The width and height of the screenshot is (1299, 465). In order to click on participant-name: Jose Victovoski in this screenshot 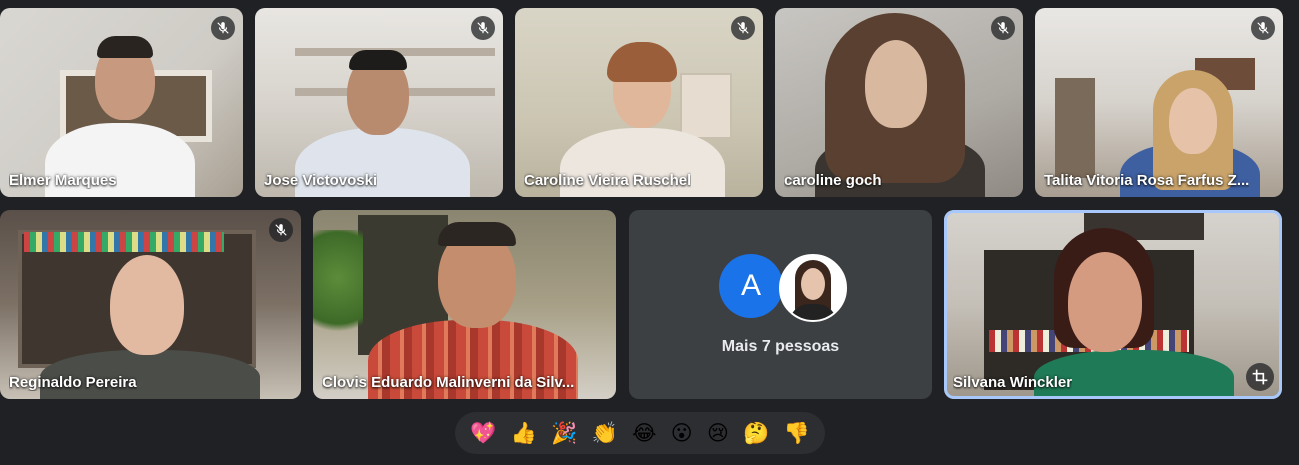, I will do `click(321, 180)`.